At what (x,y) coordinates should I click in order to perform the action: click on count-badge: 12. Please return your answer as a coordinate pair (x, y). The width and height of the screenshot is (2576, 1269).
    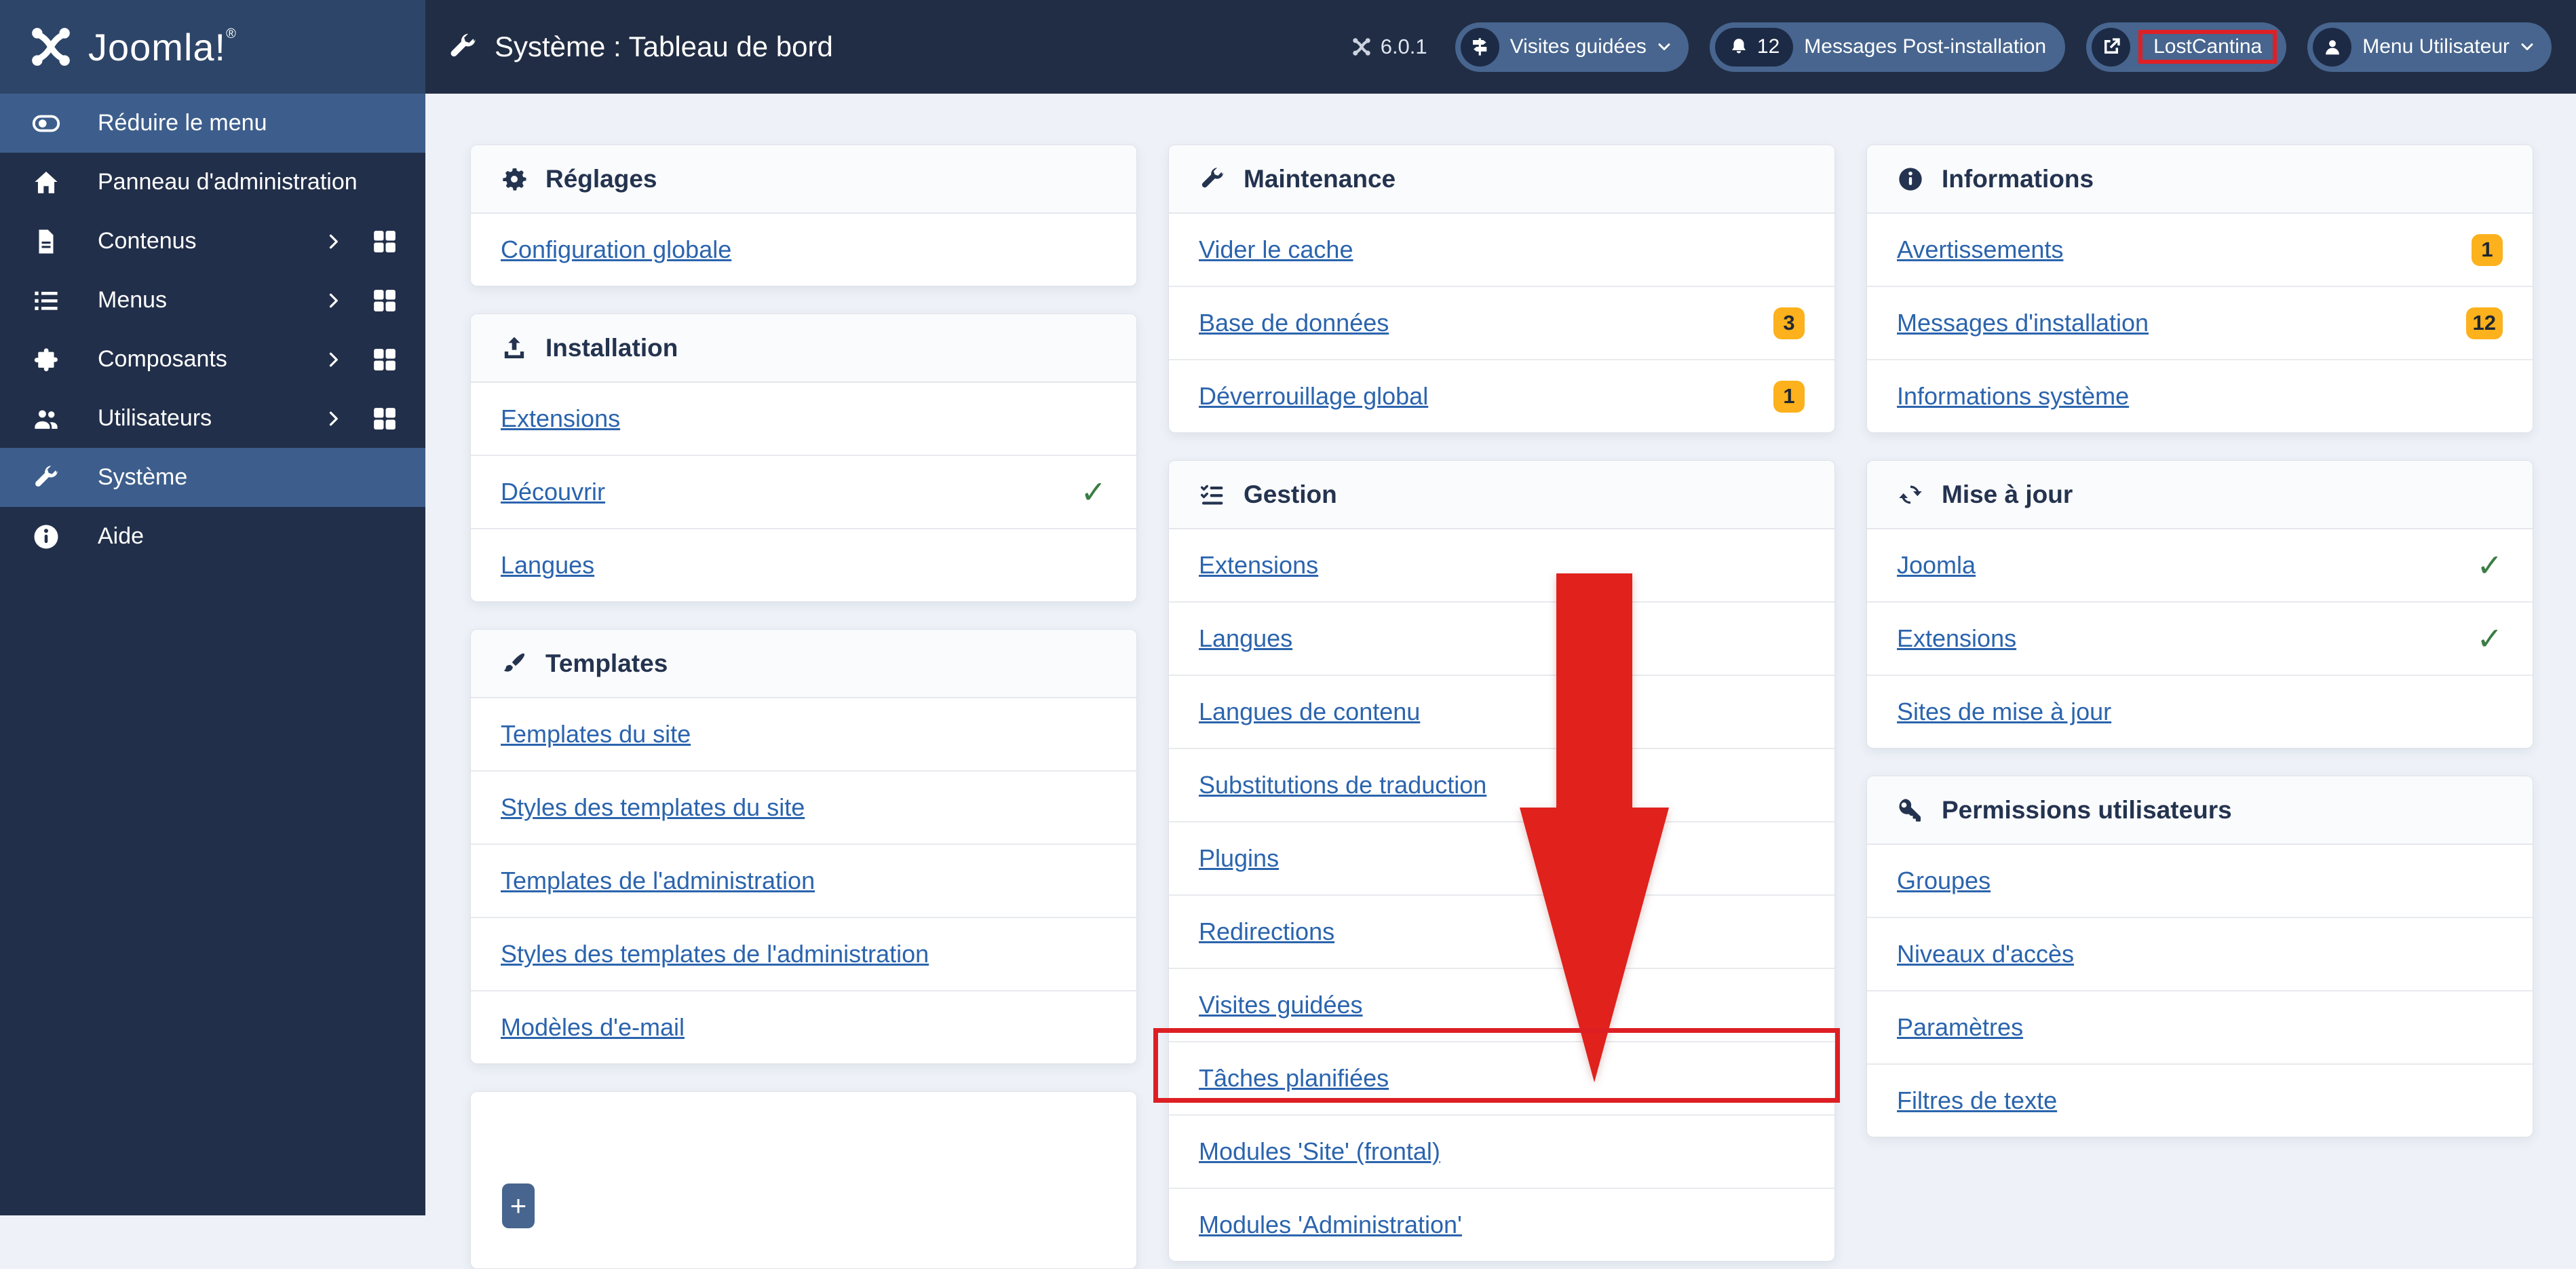
    Looking at the image, I should click on (2484, 323).